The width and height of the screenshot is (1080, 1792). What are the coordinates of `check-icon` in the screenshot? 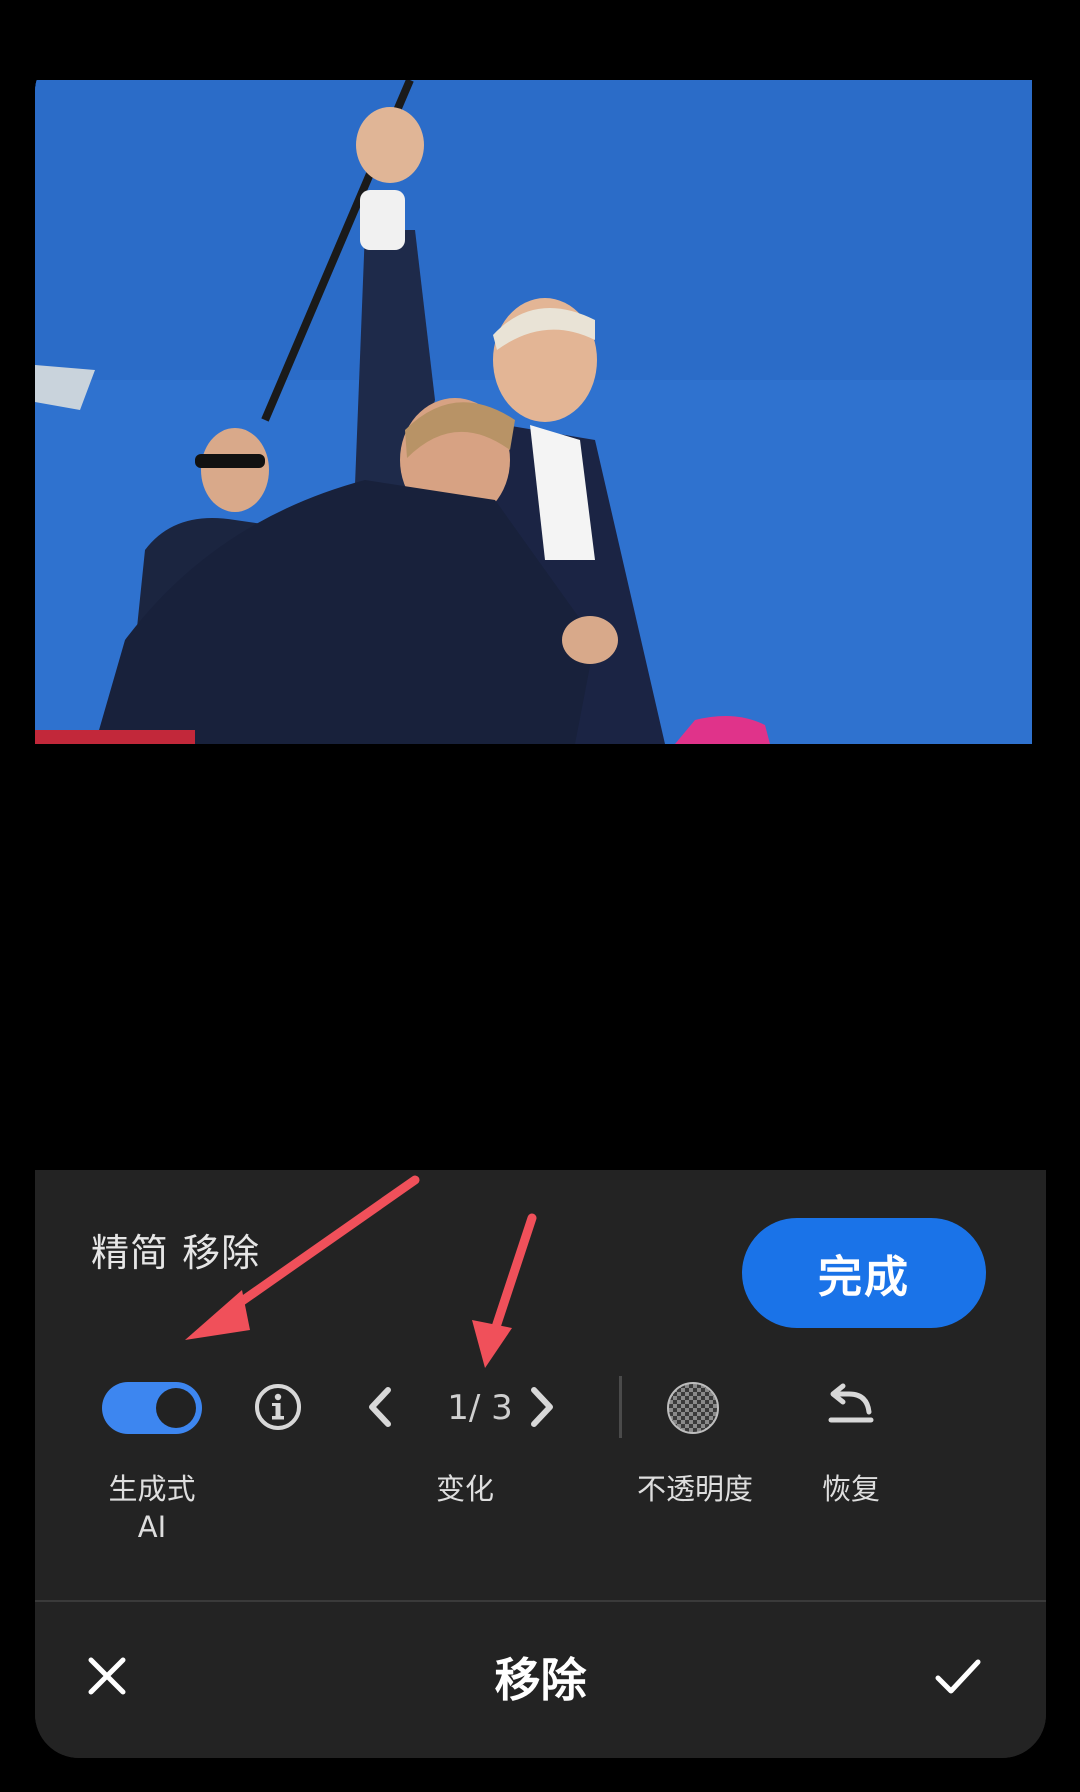 It's located at (958, 1676).